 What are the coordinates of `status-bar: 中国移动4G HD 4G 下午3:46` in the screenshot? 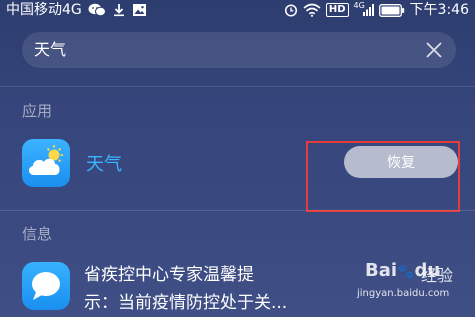 It's located at (237, 10).